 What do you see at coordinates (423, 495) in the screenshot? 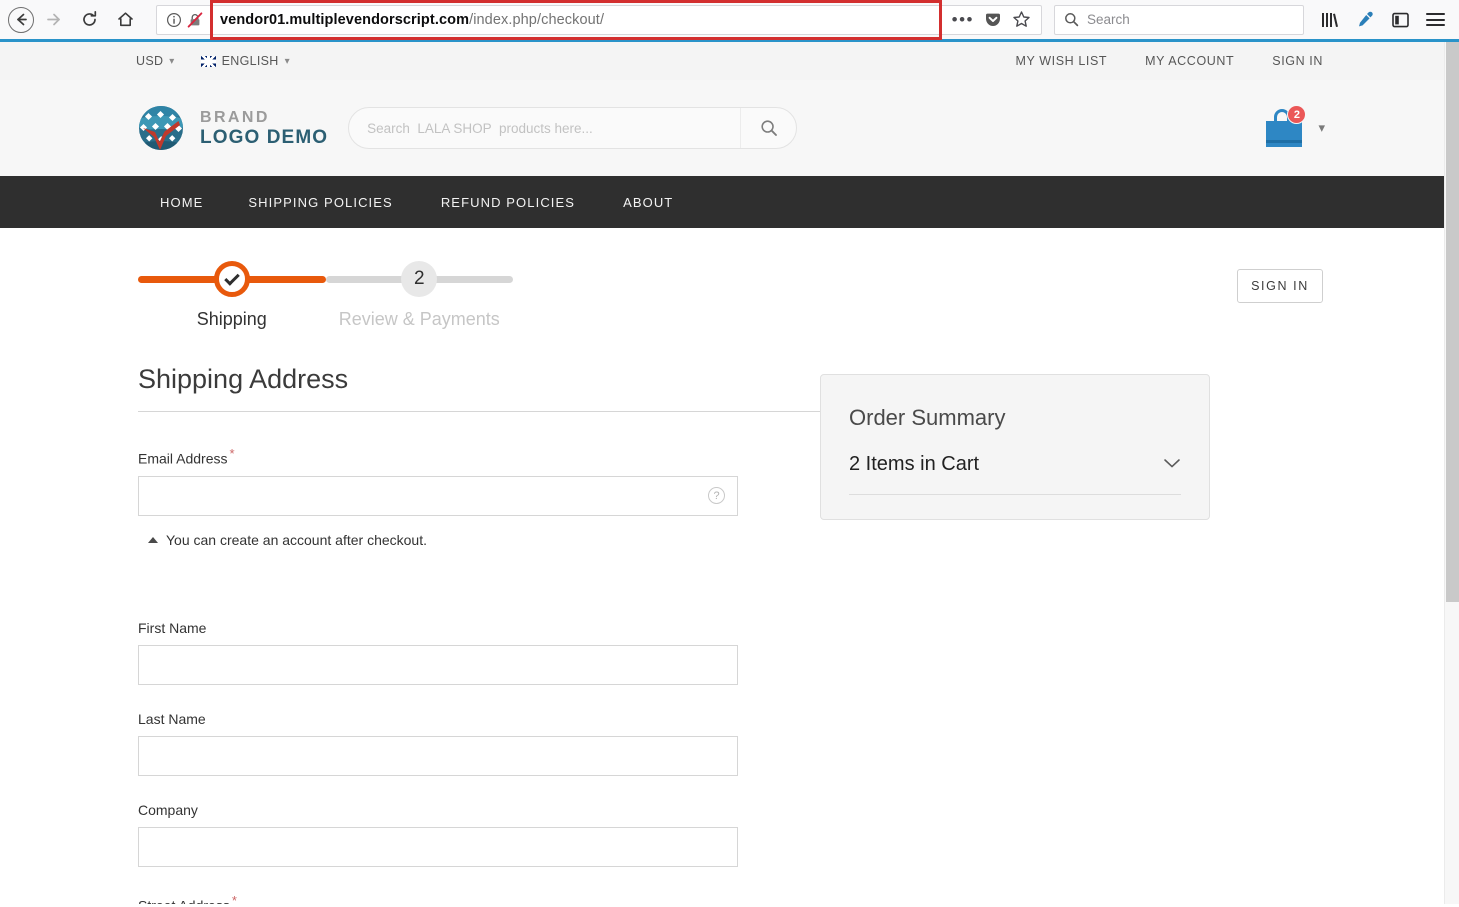
I see `email-input` at bounding box center [423, 495].